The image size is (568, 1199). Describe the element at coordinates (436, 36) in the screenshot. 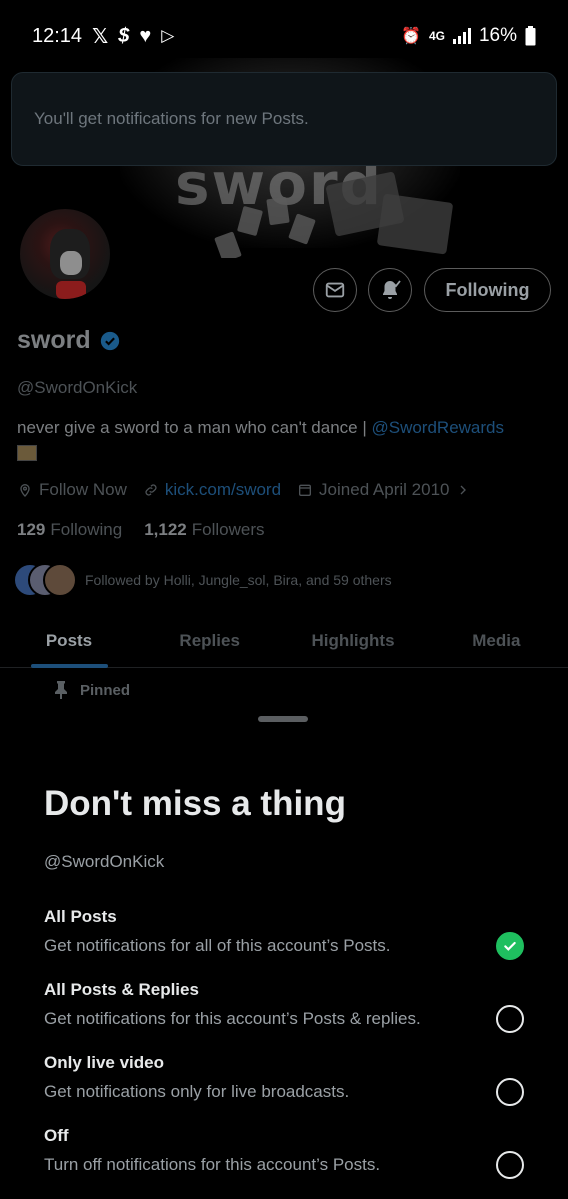

I see `network-type: 4G` at that location.